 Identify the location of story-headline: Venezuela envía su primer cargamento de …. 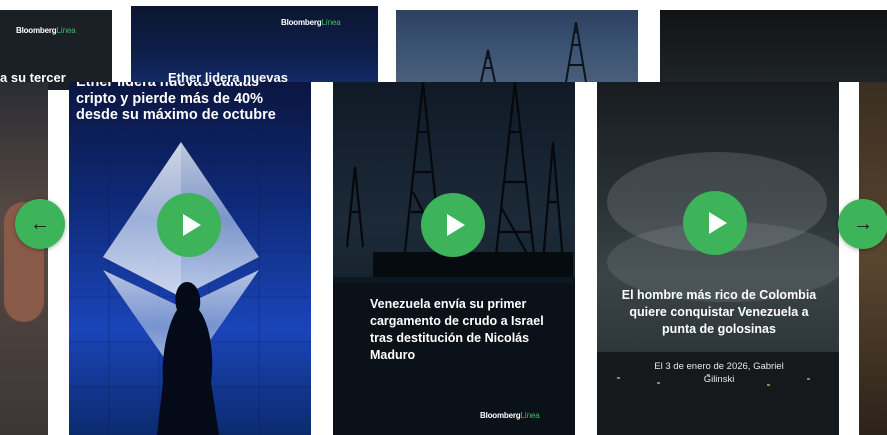
(457, 329).